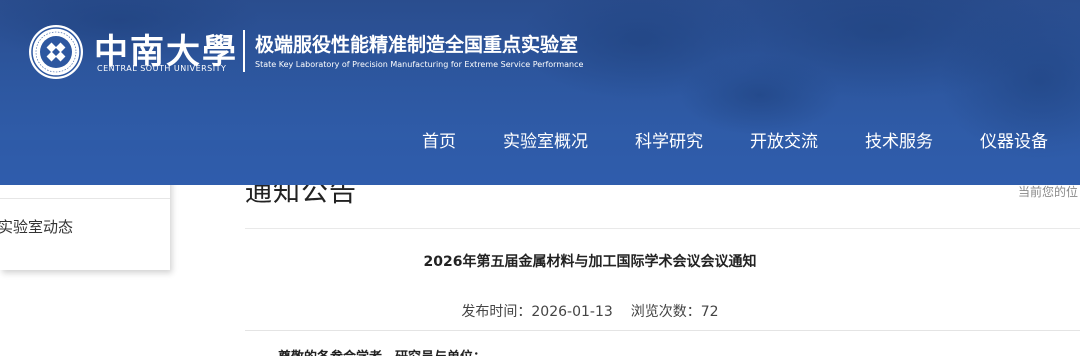 This screenshot has height=356, width=1080. Describe the element at coordinates (85, 226) in the screenshot. I see `sidebar-item-lab-news: 实验室动态` at that location.